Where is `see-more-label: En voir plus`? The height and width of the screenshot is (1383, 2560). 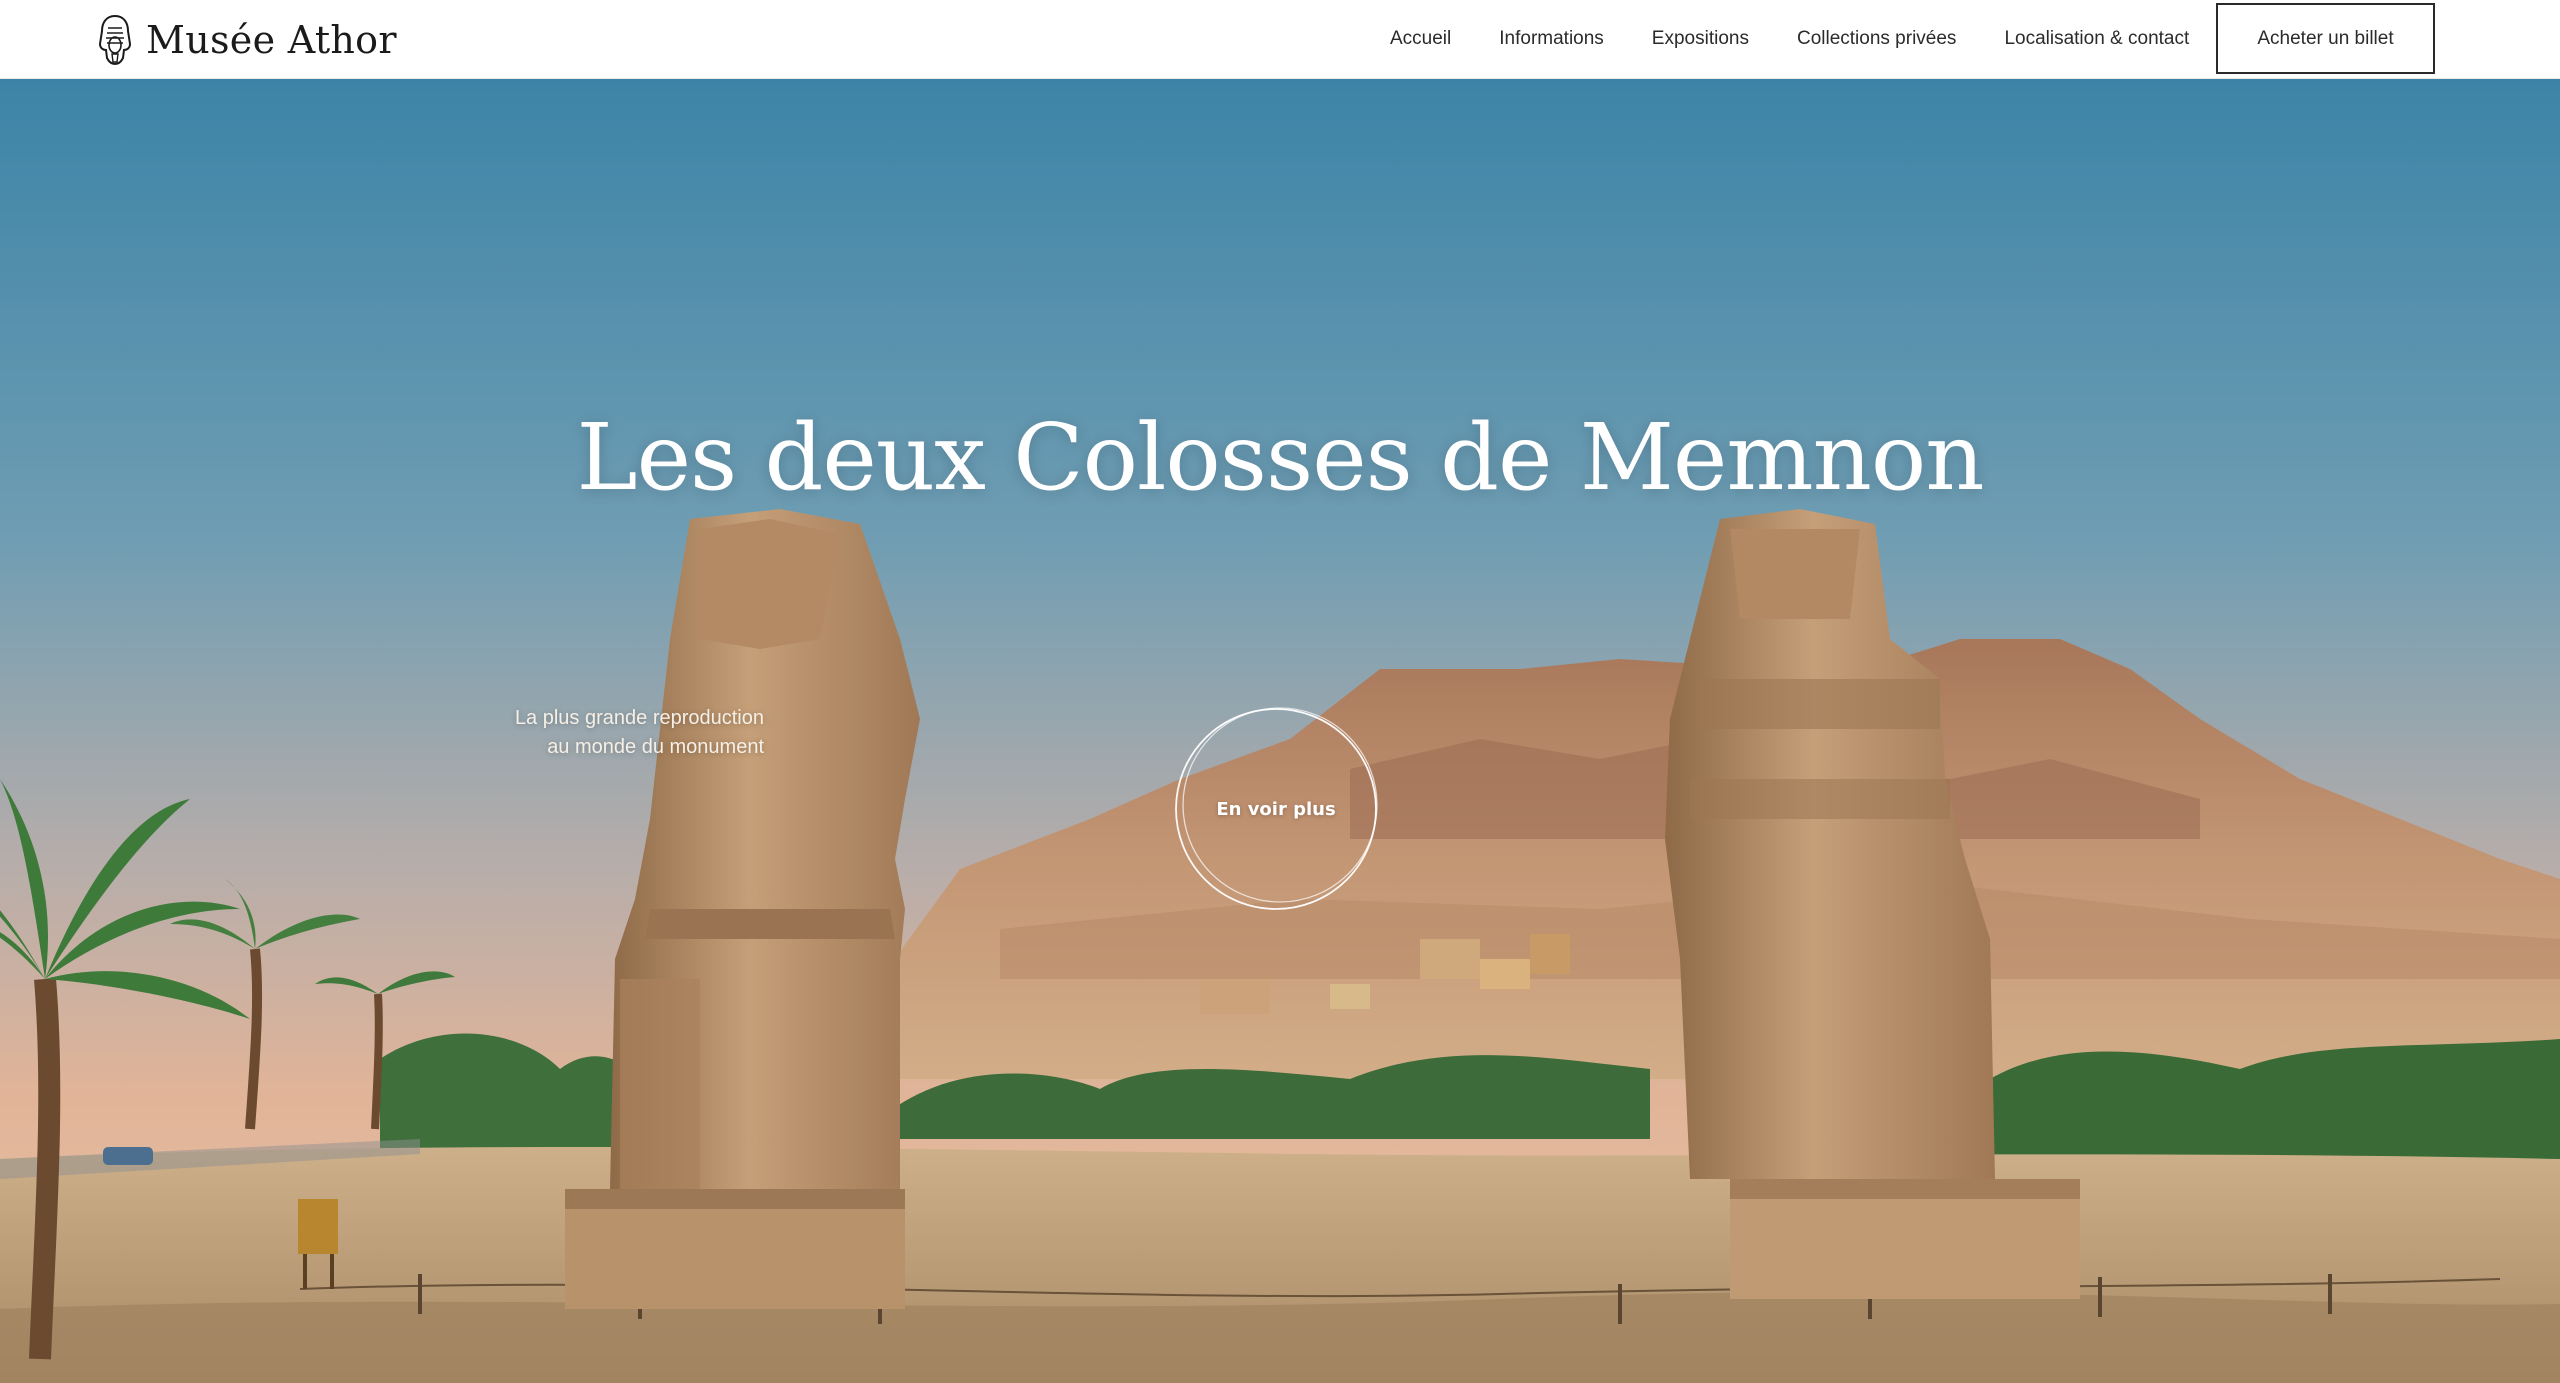
see-more-label: En voir plus is located at coordinates (1276, 809).